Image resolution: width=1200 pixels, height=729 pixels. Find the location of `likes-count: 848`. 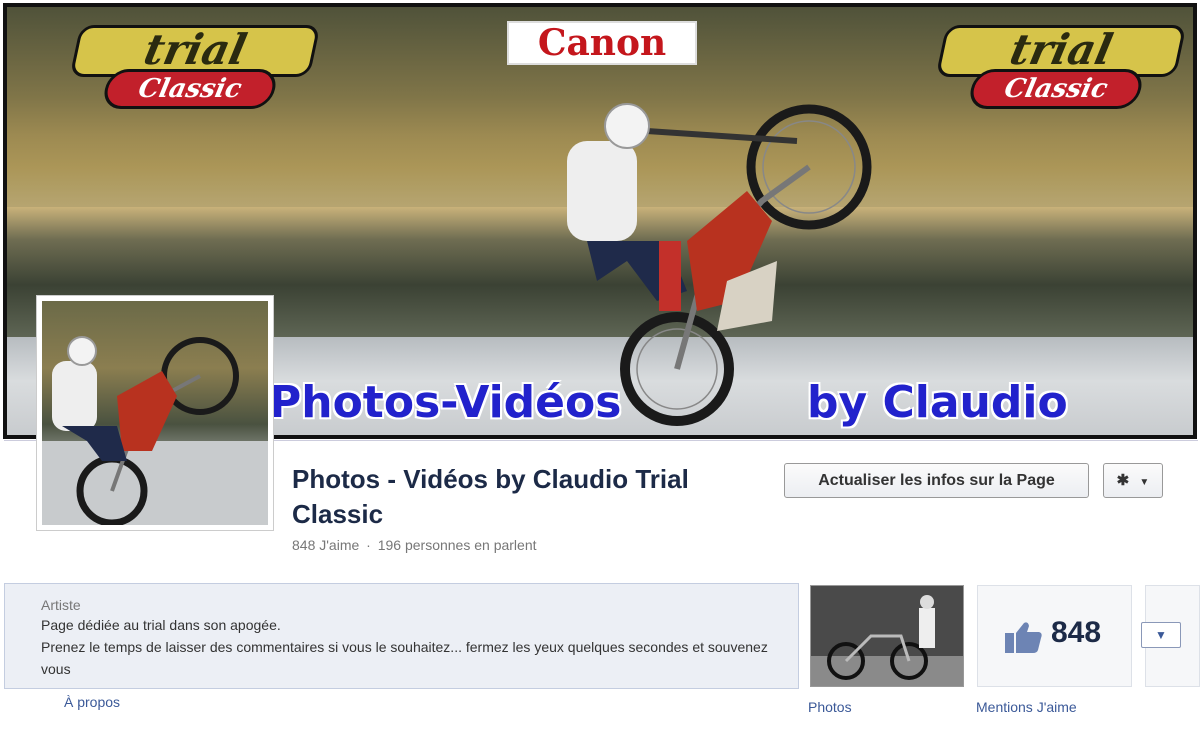

likes-count: 848 is located at coordinates (1076, 632).